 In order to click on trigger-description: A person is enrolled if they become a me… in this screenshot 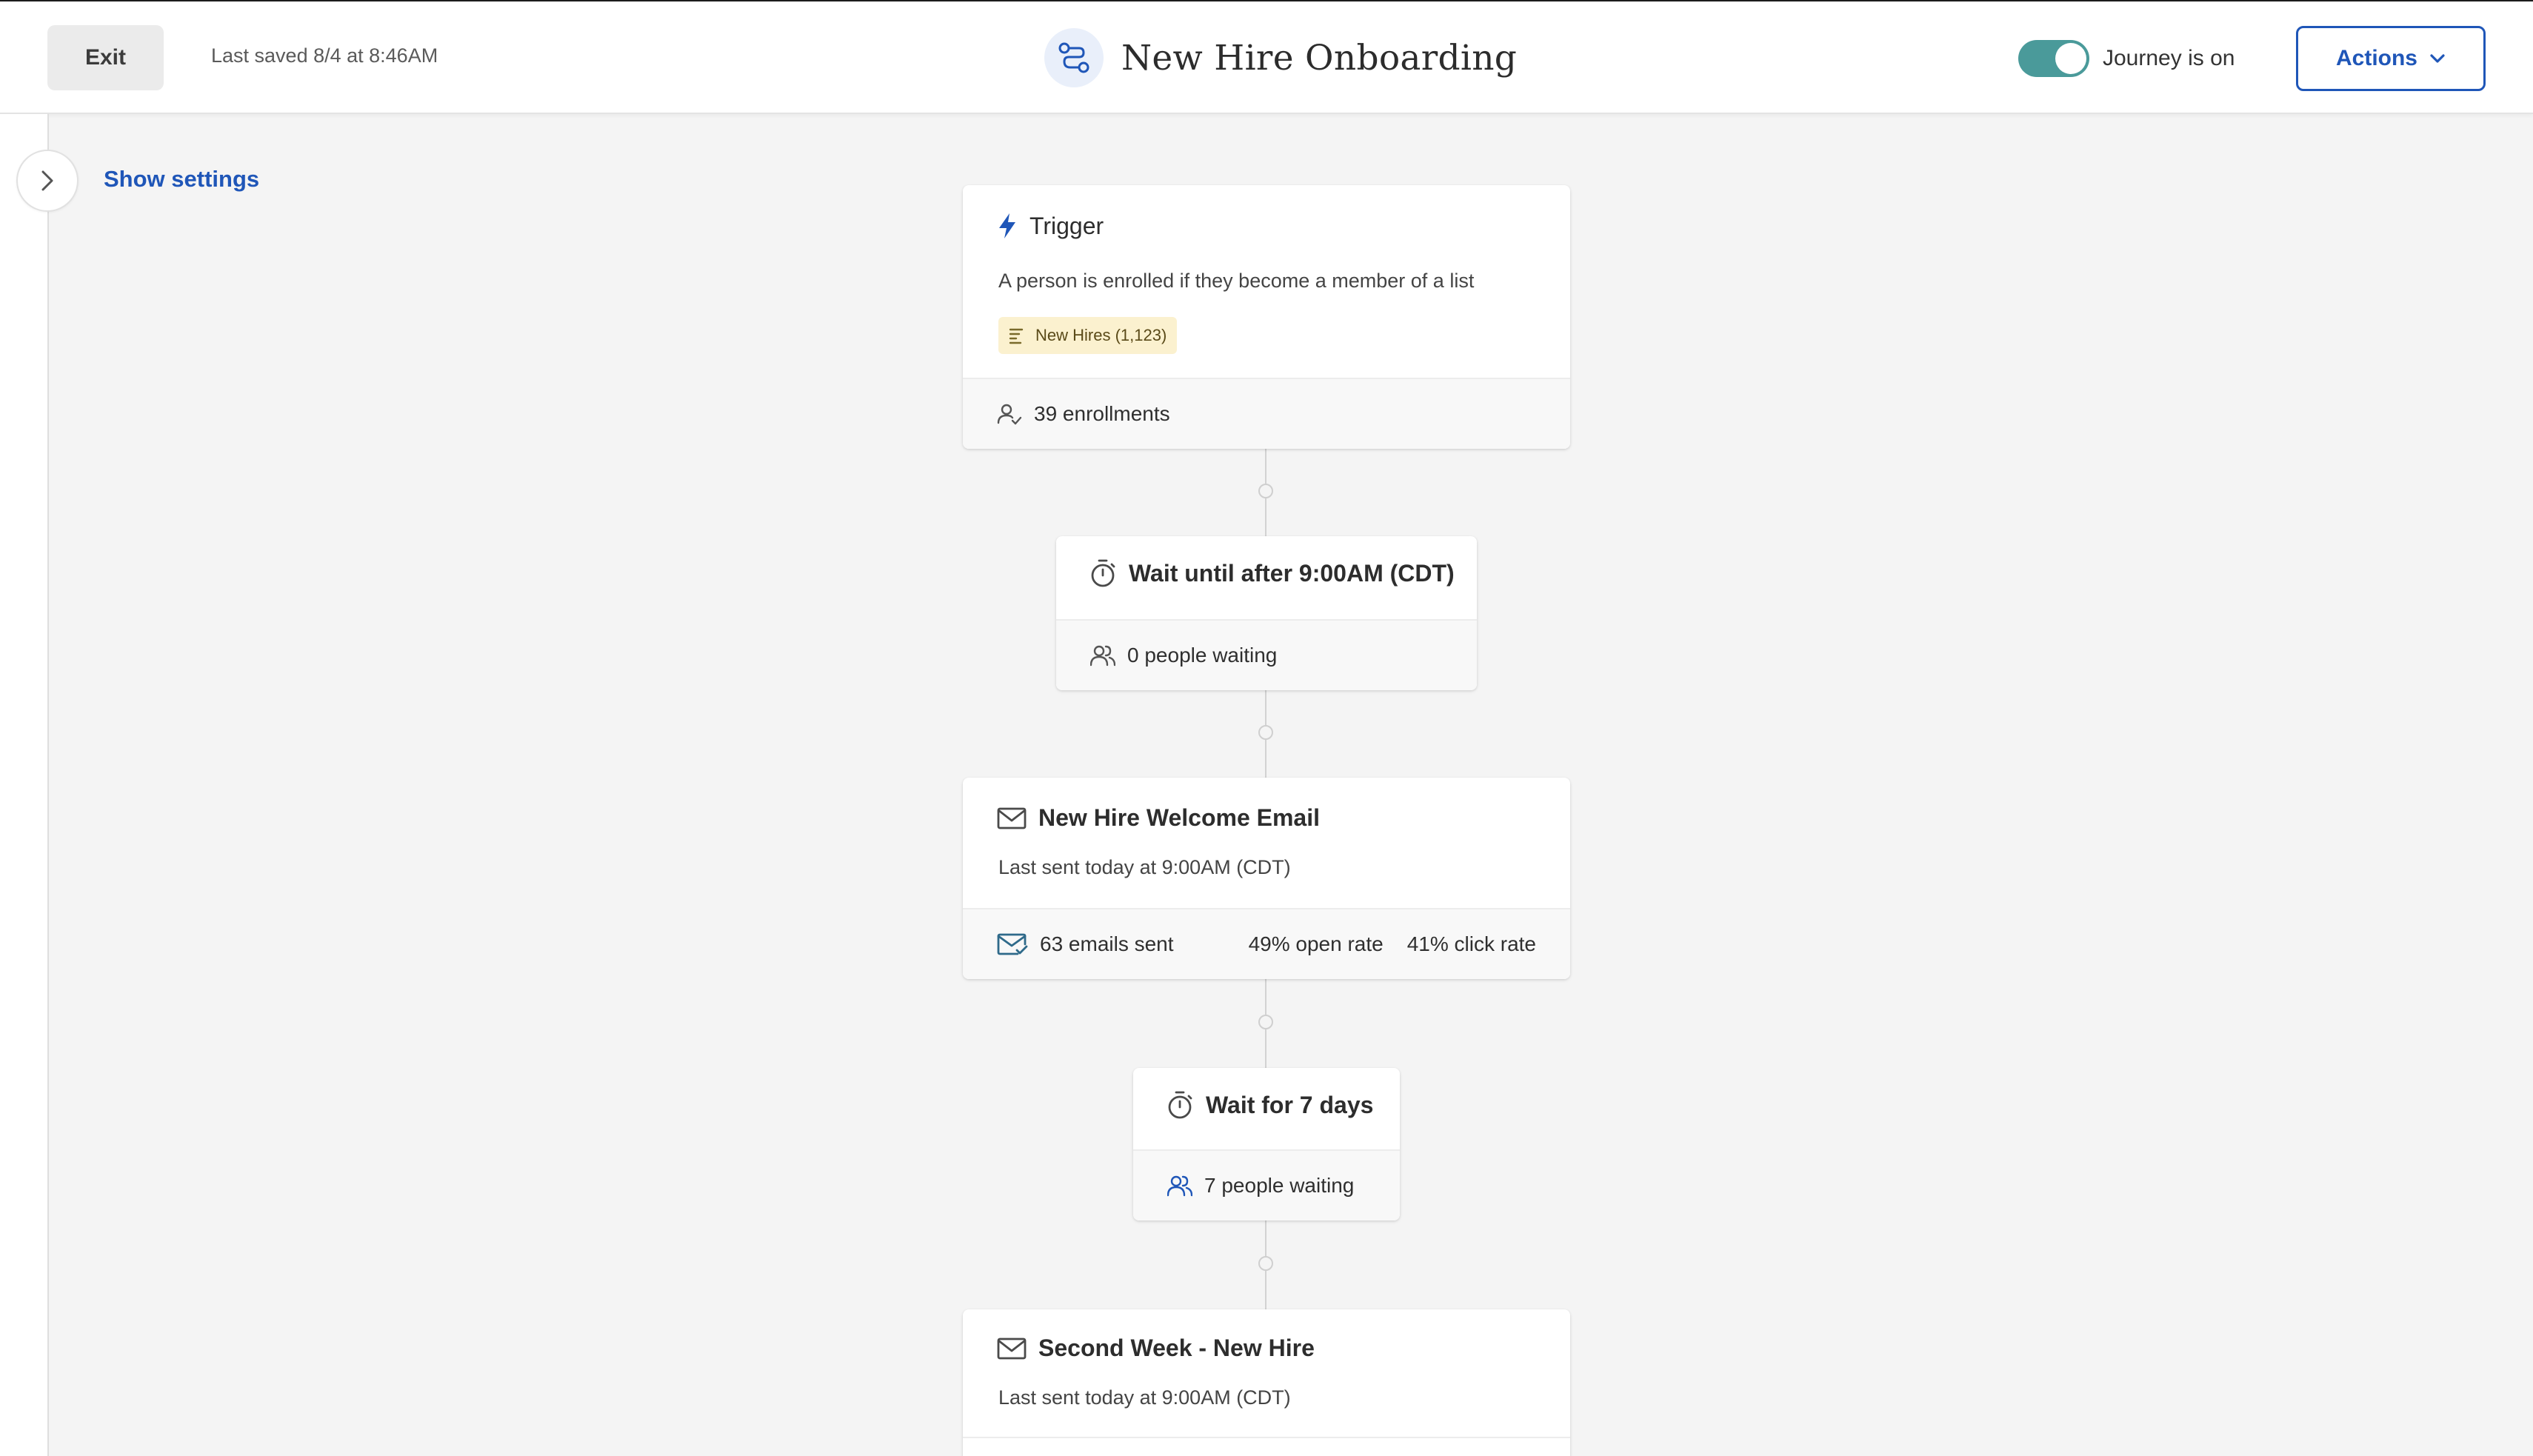, I will do `click(1236, 281)`.